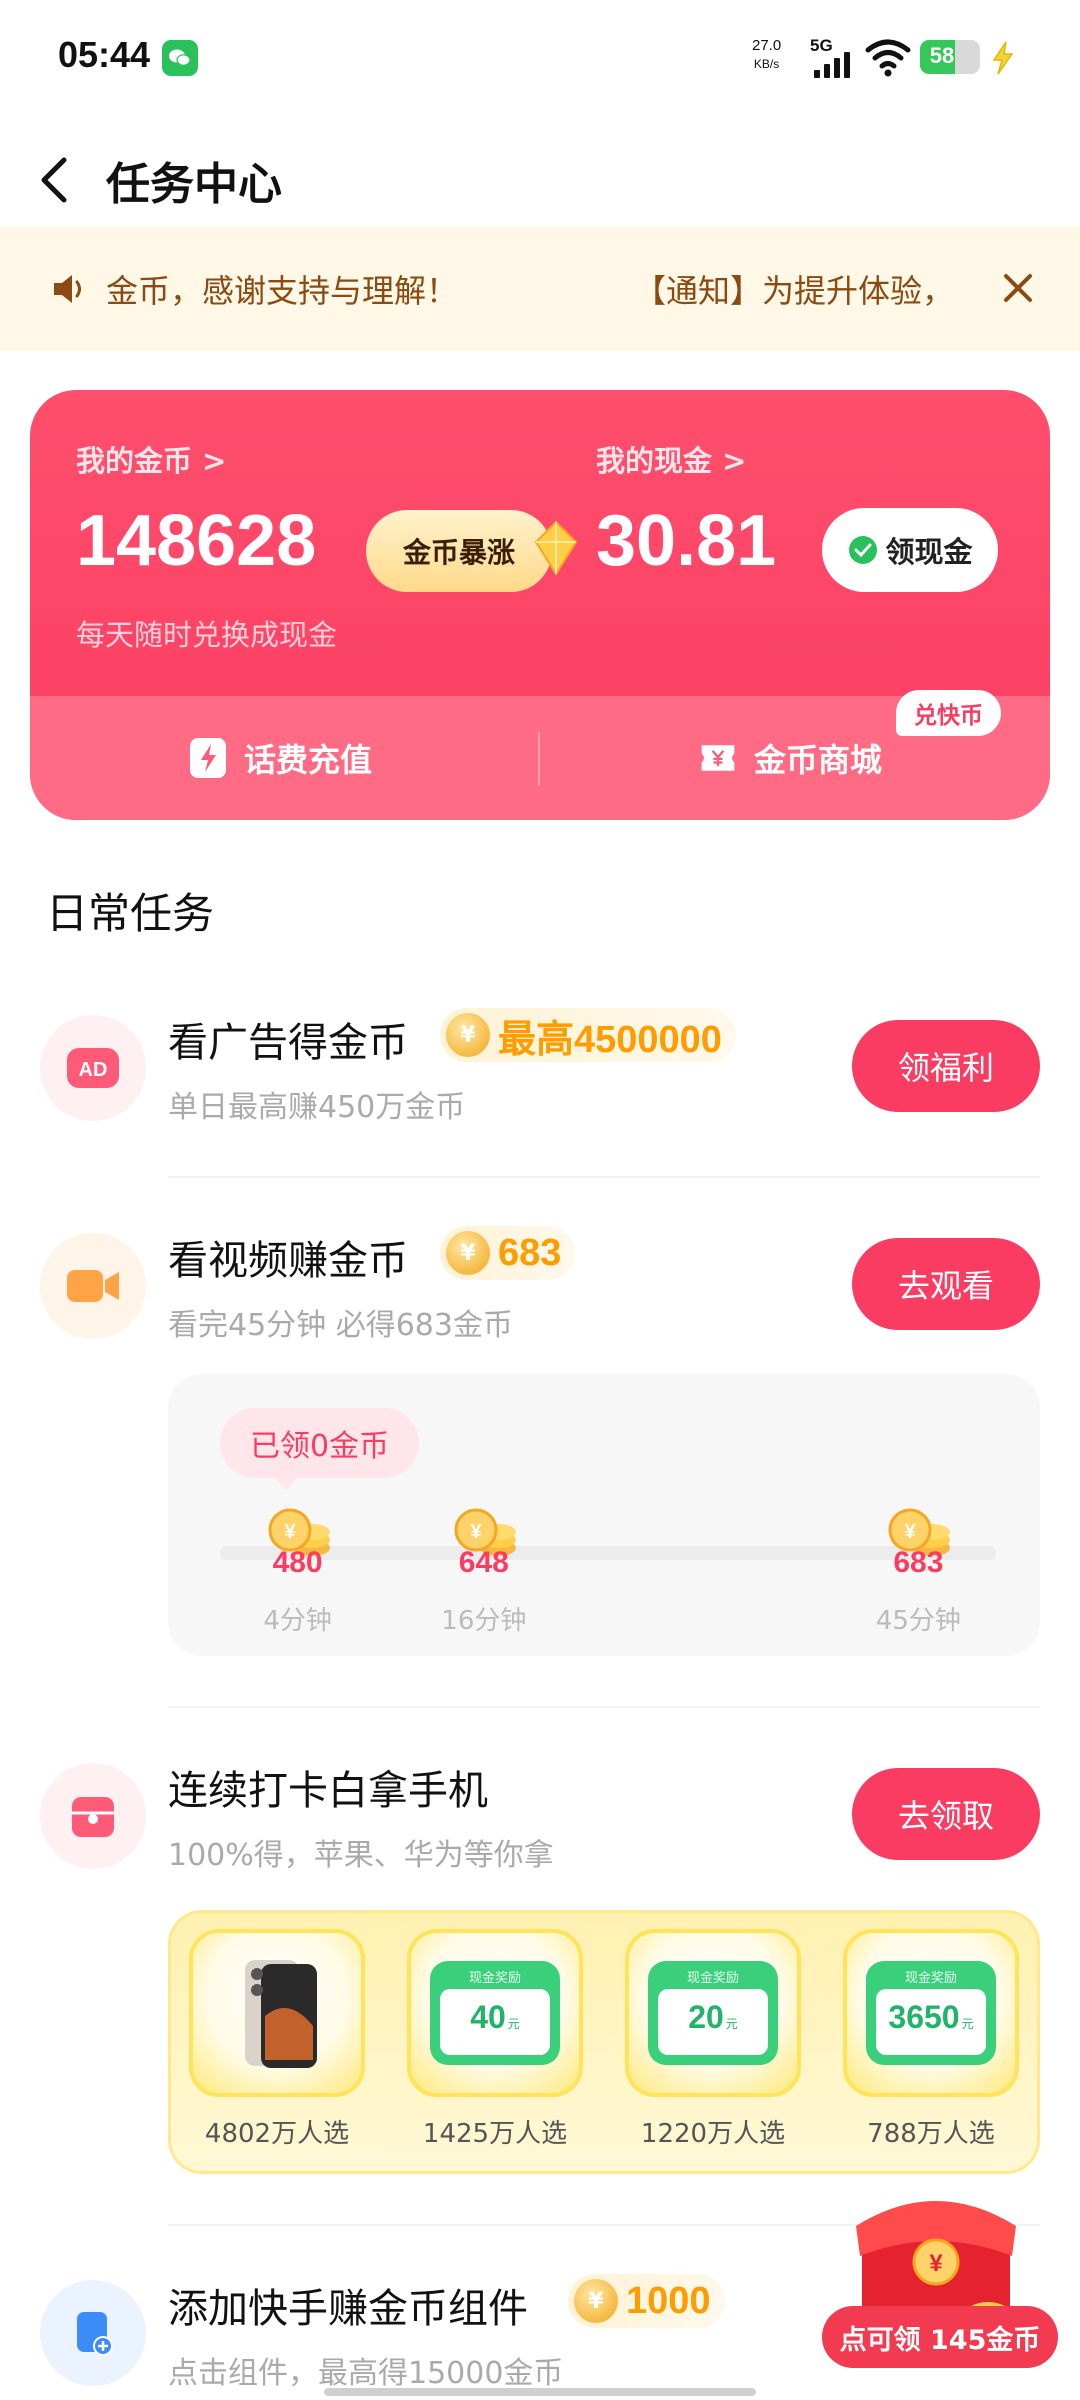 The image size is (1080, 2400). I want to click on coin-gem-icon, so click(556, 548).